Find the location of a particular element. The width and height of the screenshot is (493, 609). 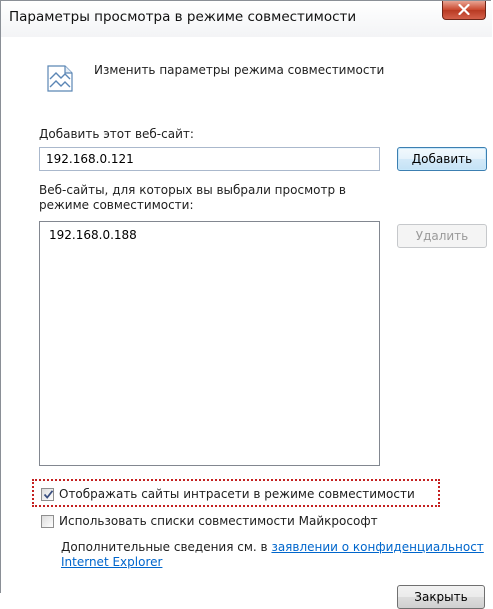

privacy-statement-link-continued: Internet Explorer is located at coordinates (111, 562).